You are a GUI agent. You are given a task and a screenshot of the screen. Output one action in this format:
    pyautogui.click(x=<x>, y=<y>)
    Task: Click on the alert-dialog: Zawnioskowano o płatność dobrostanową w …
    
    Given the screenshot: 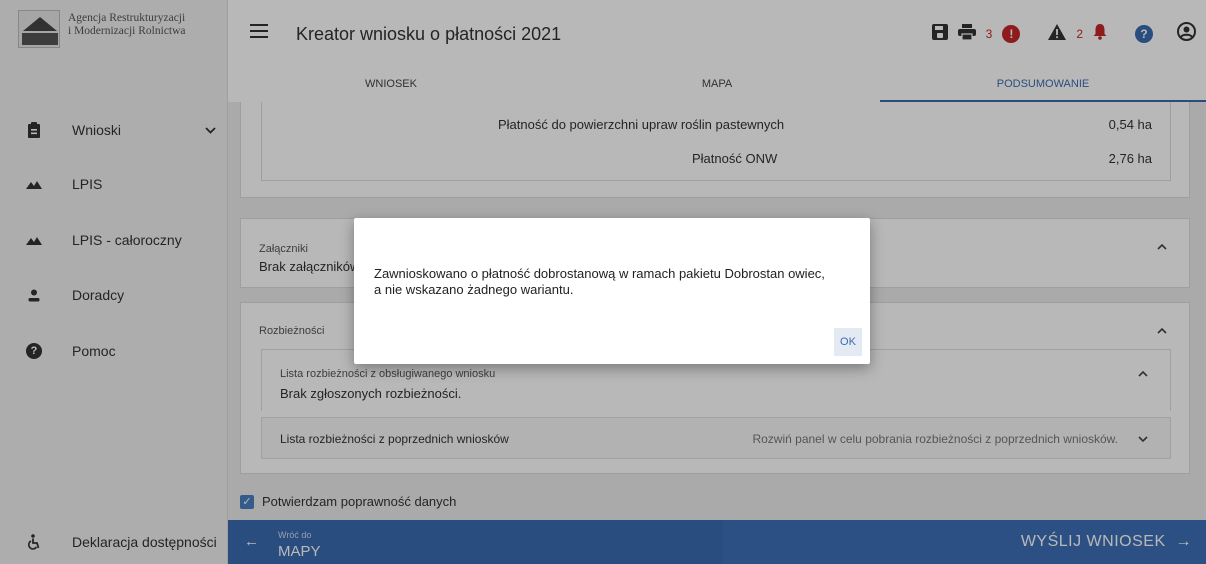 What is the action you would take?
    pyautogui.click(x=612, y=291)
    